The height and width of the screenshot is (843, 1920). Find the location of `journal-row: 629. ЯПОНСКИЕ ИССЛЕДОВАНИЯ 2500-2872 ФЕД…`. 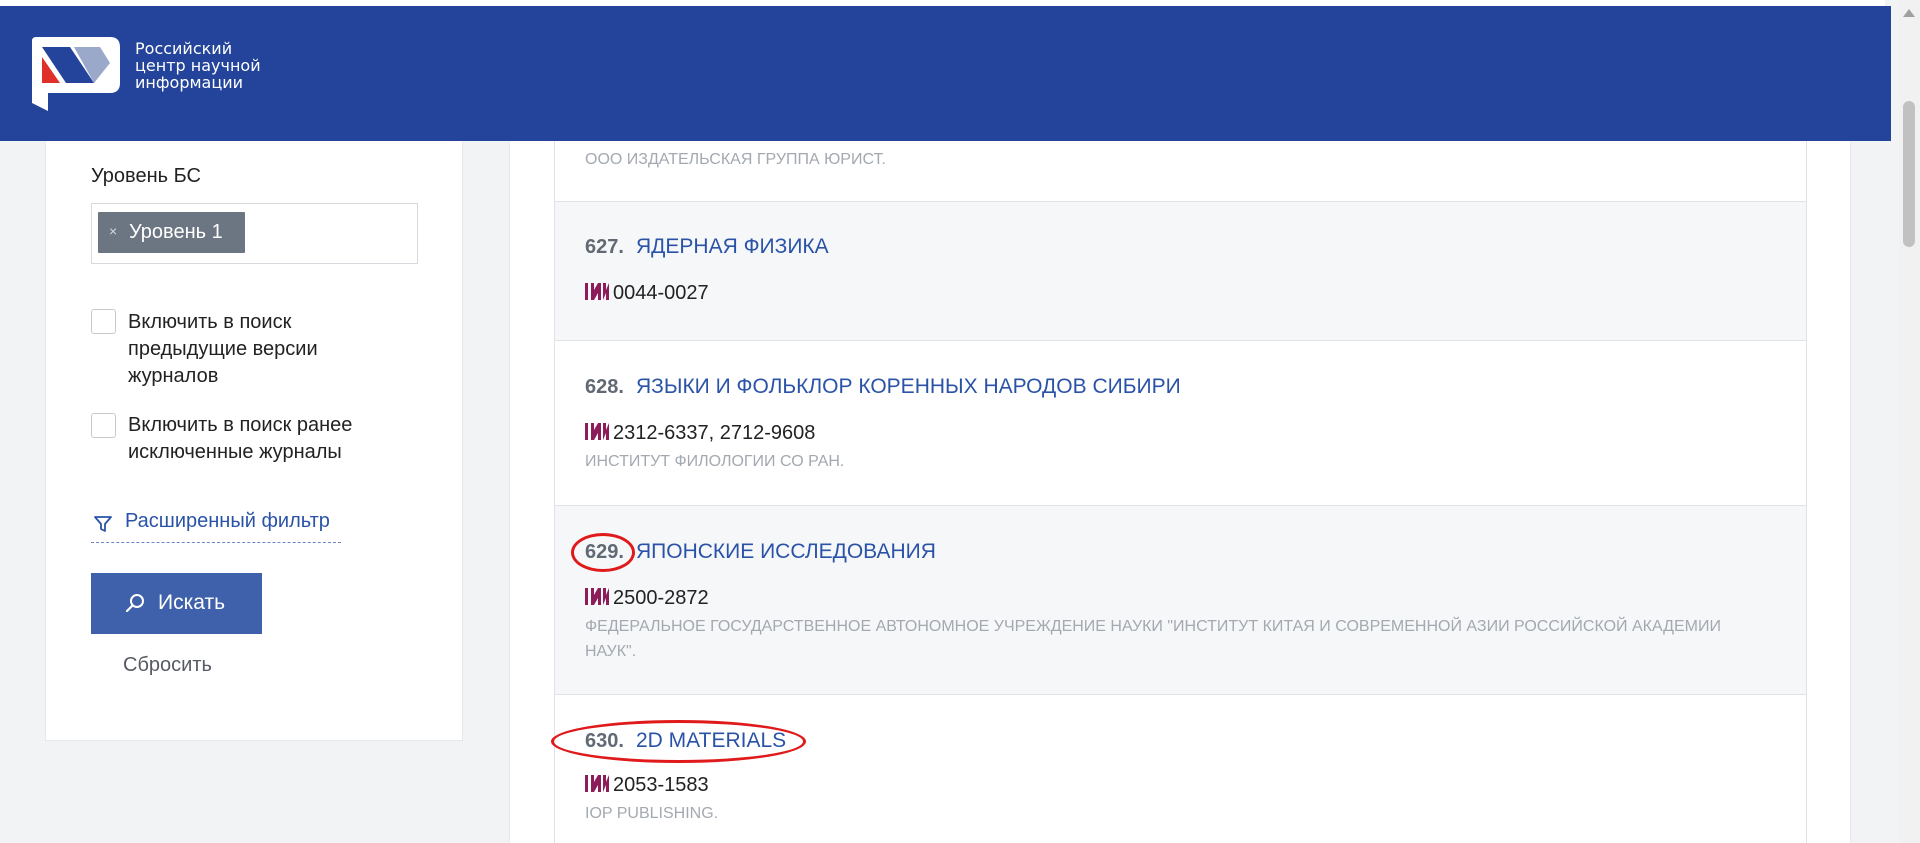

journal-row: 629. ЯПОНСКИЕ ИССЛЕДОВАНИЯ 2500-2872 ФЕД… is located at coordinates (1180, 600).